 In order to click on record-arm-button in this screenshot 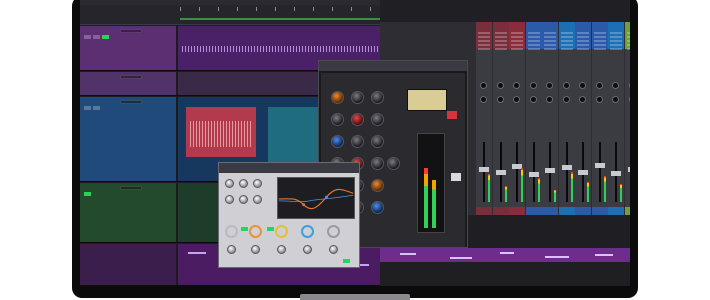, I will do `click(87, 108)`.